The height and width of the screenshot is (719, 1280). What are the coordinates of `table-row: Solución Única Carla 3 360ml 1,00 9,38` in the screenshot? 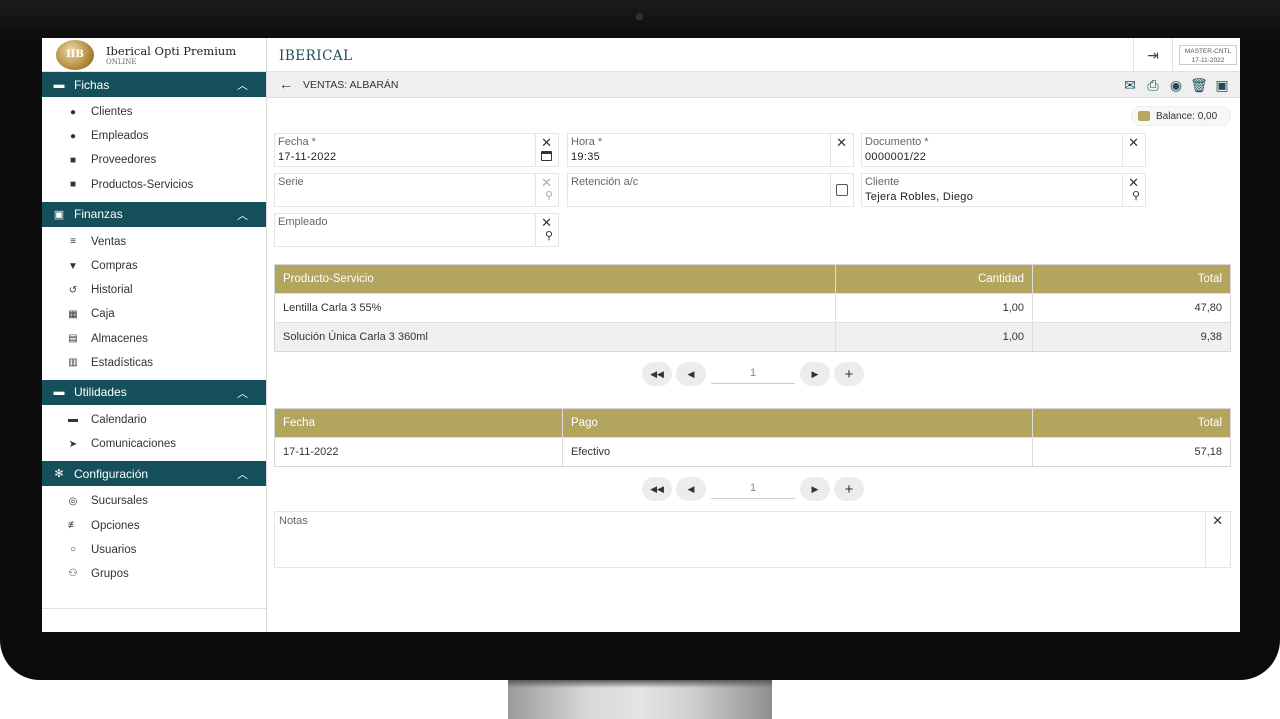 It's located at (752, 336).